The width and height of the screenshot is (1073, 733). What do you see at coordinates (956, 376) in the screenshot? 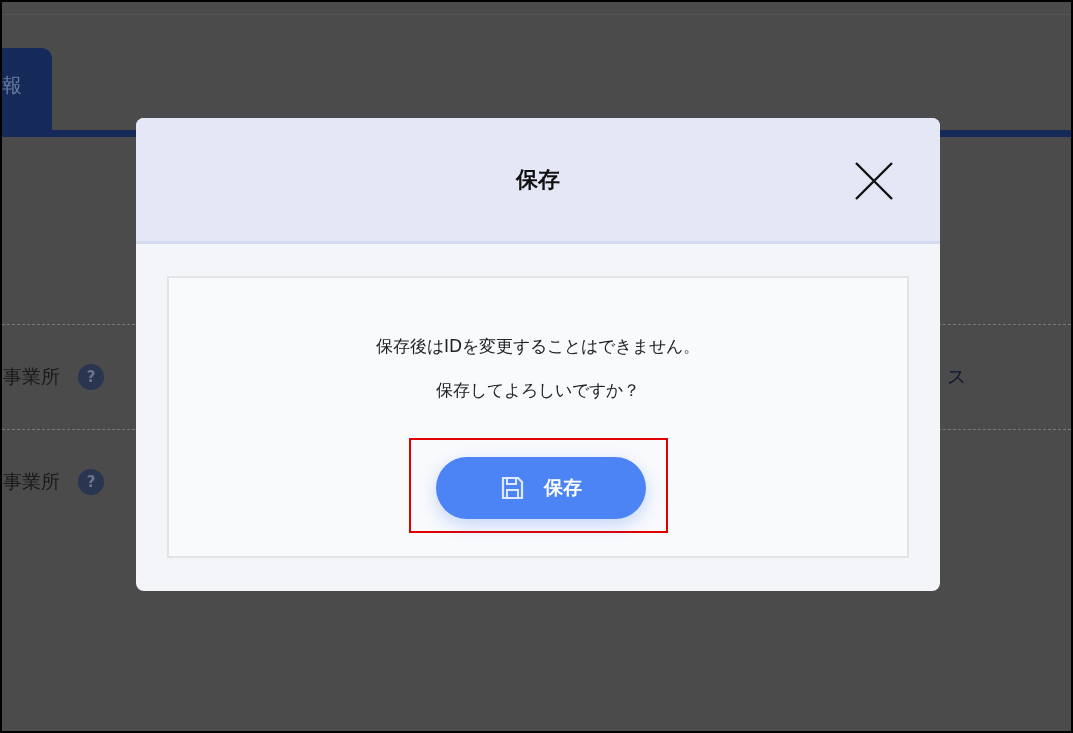
I see `field-value: ス` at bounding box center [956, 376].